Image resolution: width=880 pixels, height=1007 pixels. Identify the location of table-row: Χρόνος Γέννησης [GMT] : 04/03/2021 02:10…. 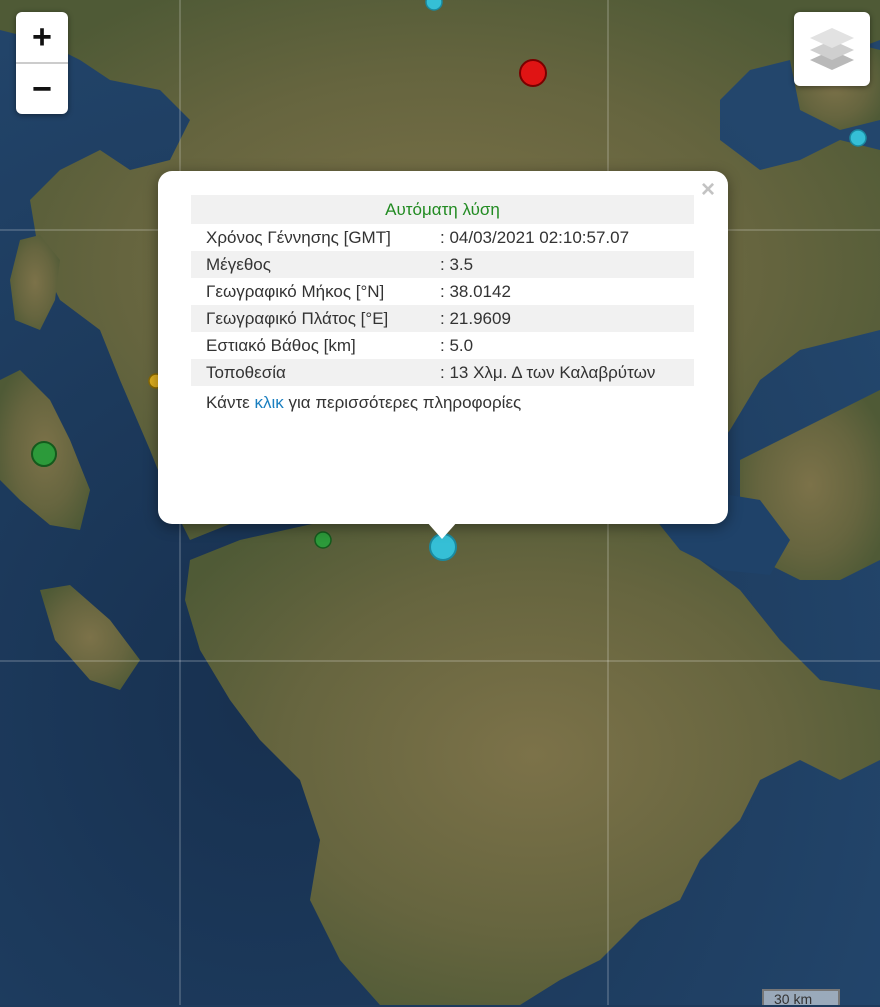
(442, 237).